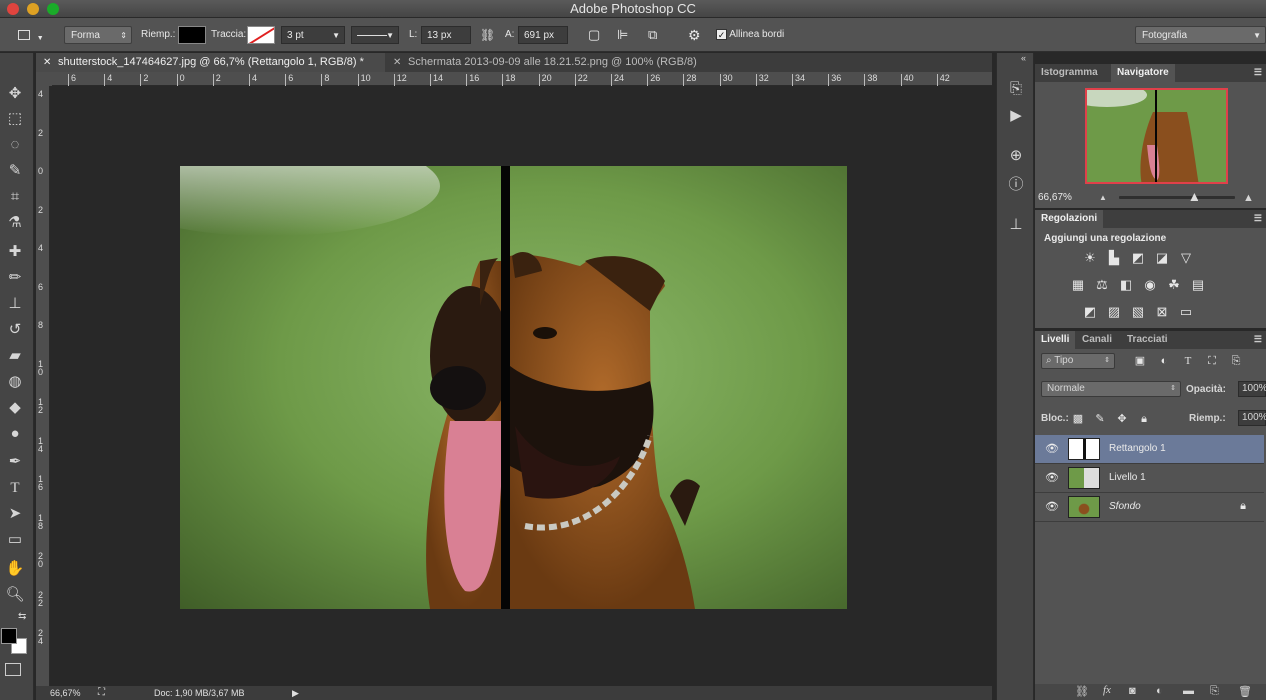 This screenshot has height=700, width=1266. I want to click on brightness-contrast-icon: ☀, so click(1090, 258).